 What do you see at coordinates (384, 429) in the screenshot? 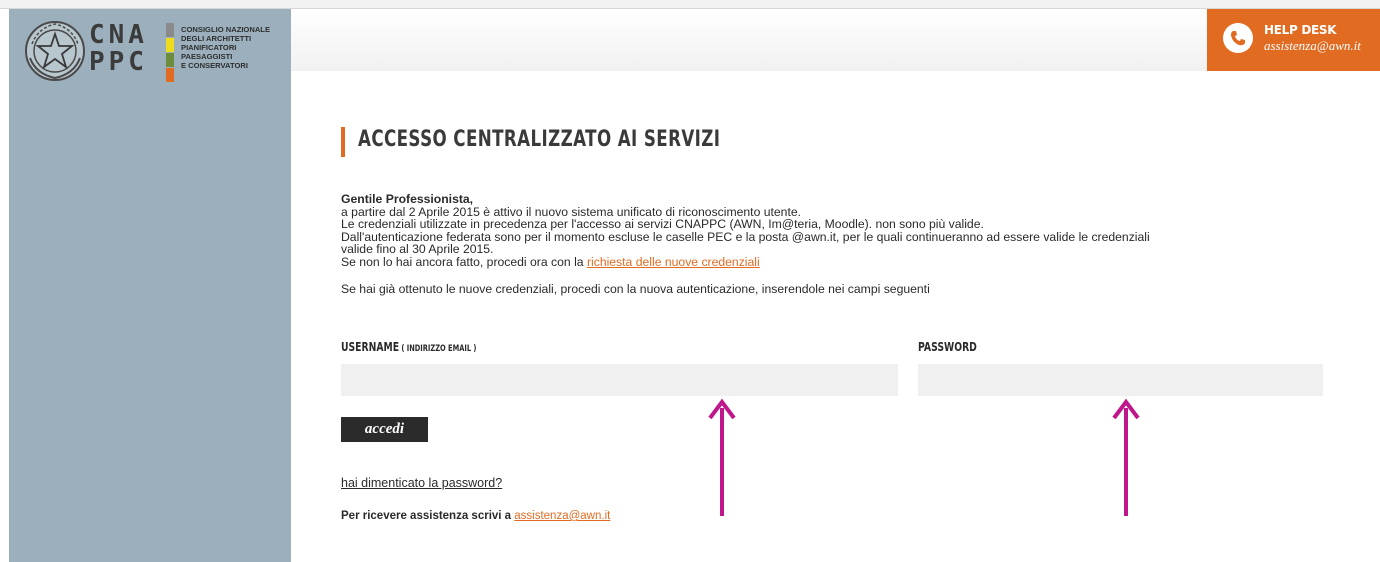
I see `login-button: accedi` at bounding box center [384, 429].